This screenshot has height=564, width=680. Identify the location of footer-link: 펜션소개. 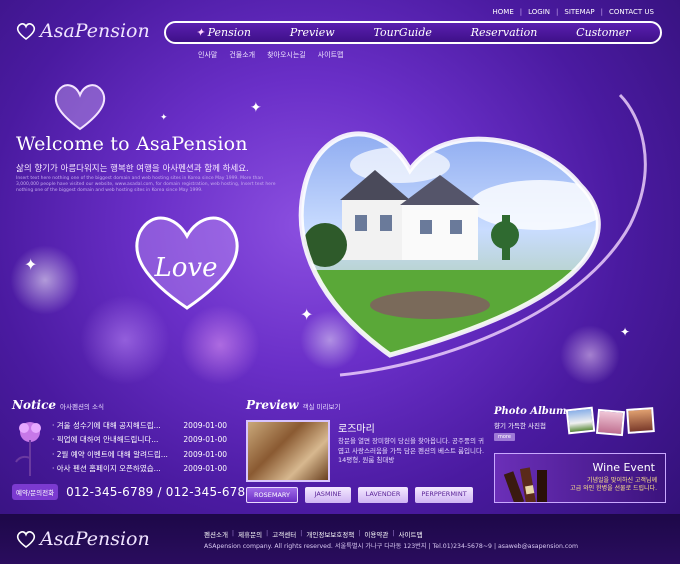
(216, 534).